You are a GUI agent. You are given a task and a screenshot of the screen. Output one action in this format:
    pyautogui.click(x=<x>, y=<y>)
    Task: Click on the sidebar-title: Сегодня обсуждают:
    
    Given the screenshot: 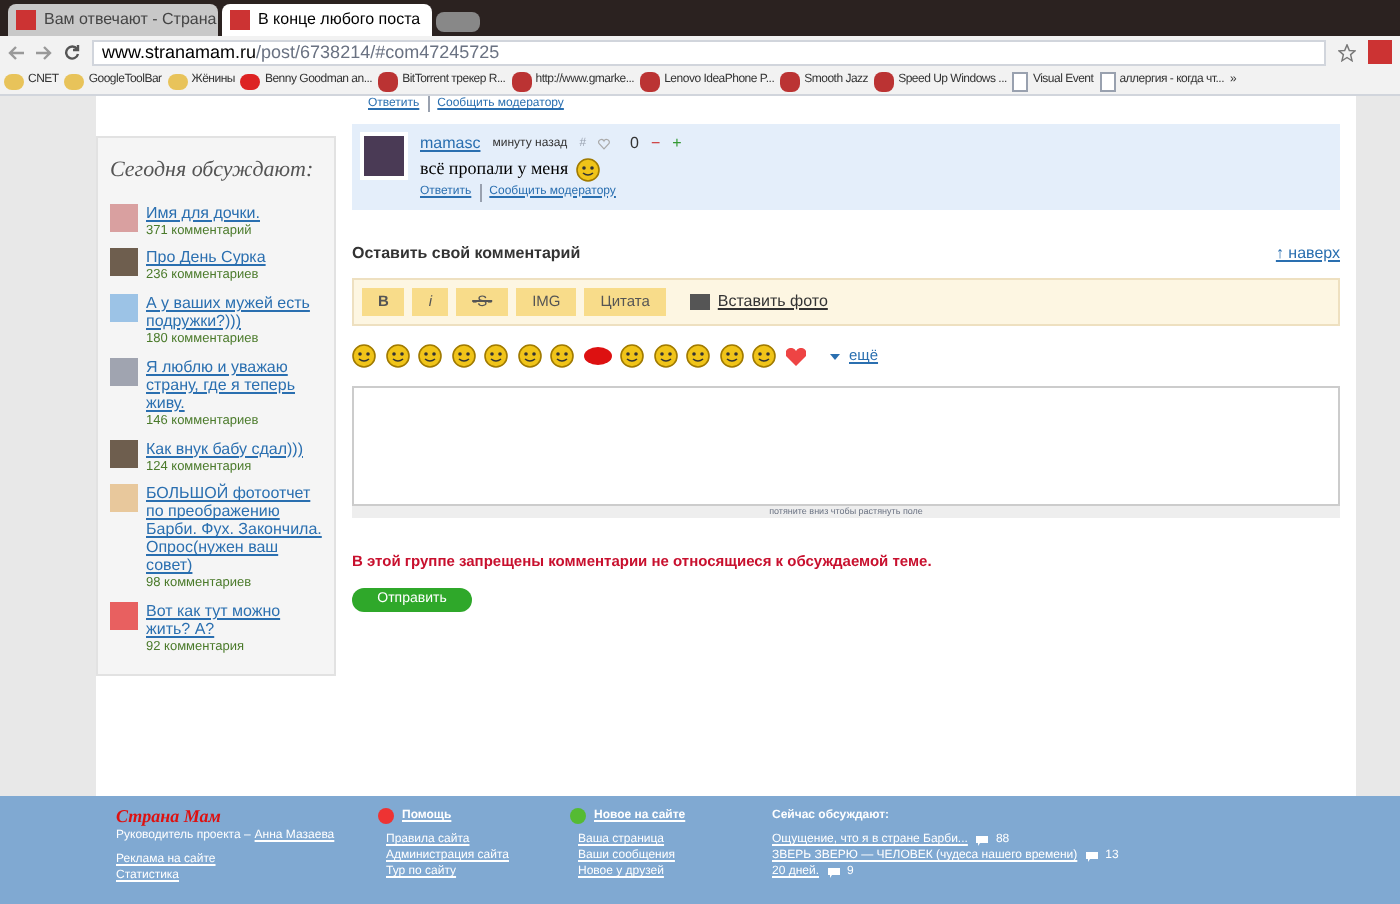 What is the action you would take?
    pyautogui.click(x=213, y=171)
    